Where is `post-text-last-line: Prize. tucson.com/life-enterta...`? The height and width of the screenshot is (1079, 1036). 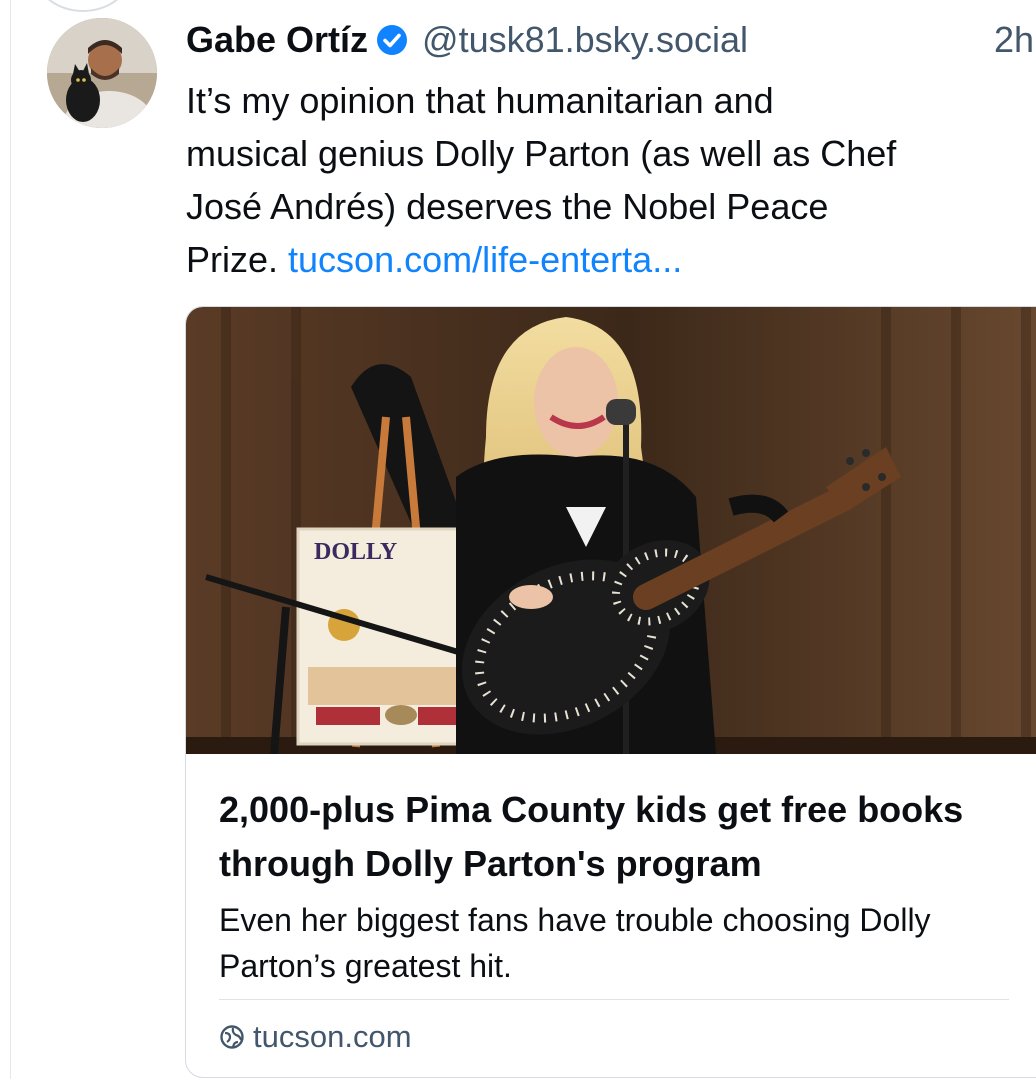 post-text-last-line: Prize. tucson.com/life-enterta... is located at coordinates (611, 259).